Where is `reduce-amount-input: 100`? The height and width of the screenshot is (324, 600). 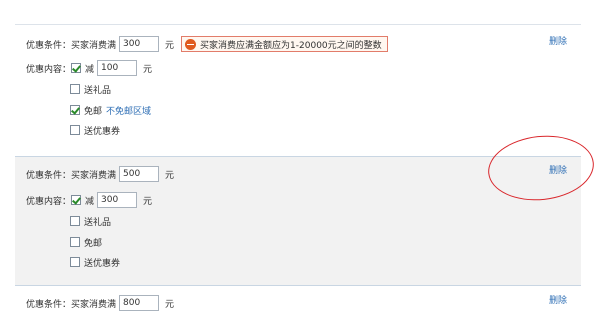 reduce-amount-input: 100 is located at coordinates (117, 68).